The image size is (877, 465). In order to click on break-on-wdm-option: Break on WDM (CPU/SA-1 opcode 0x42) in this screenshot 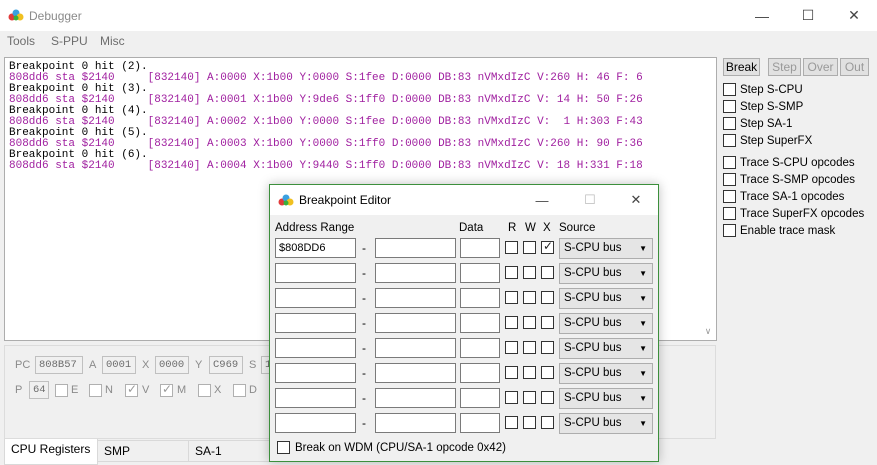, I will do `click(391, 447)`.